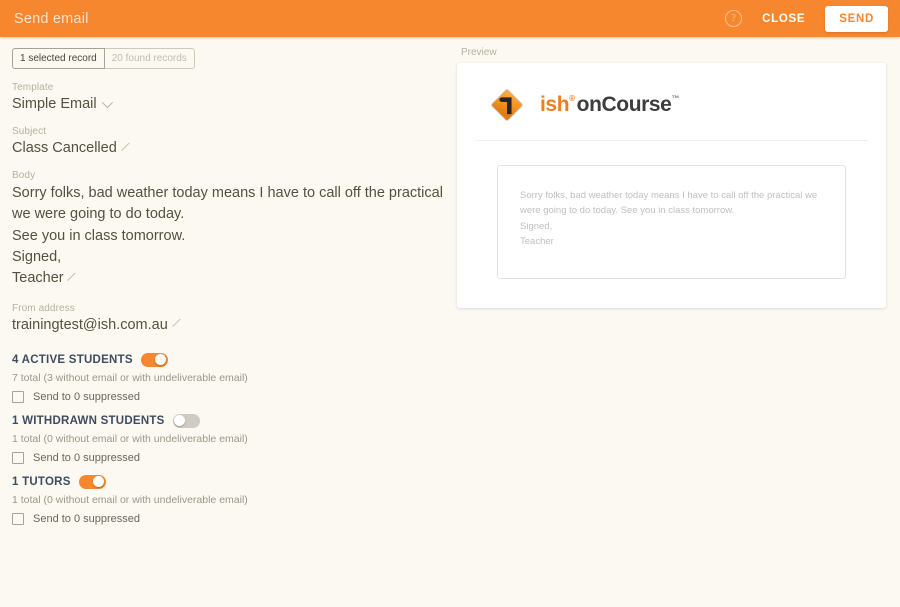 The height and width of the screenshot is (607, 900). I want to click on page-title: Send email, so click(51, 18).